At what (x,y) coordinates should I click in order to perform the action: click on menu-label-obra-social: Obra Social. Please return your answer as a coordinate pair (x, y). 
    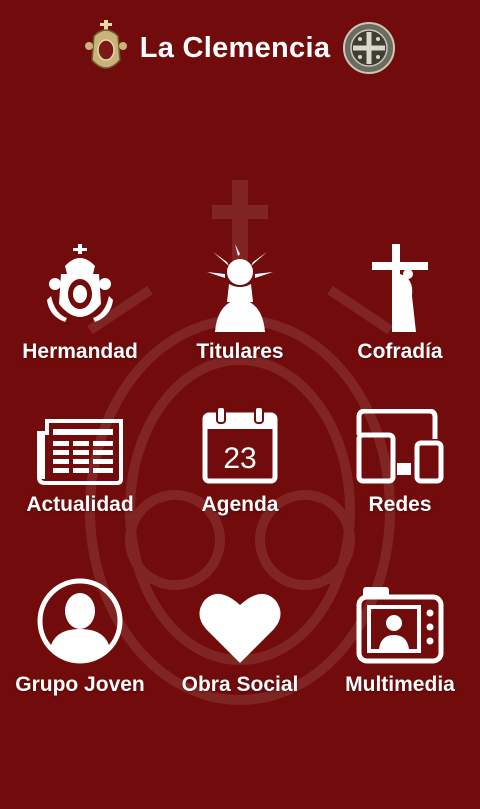
    Looking at the image, I should click on (240, 684).